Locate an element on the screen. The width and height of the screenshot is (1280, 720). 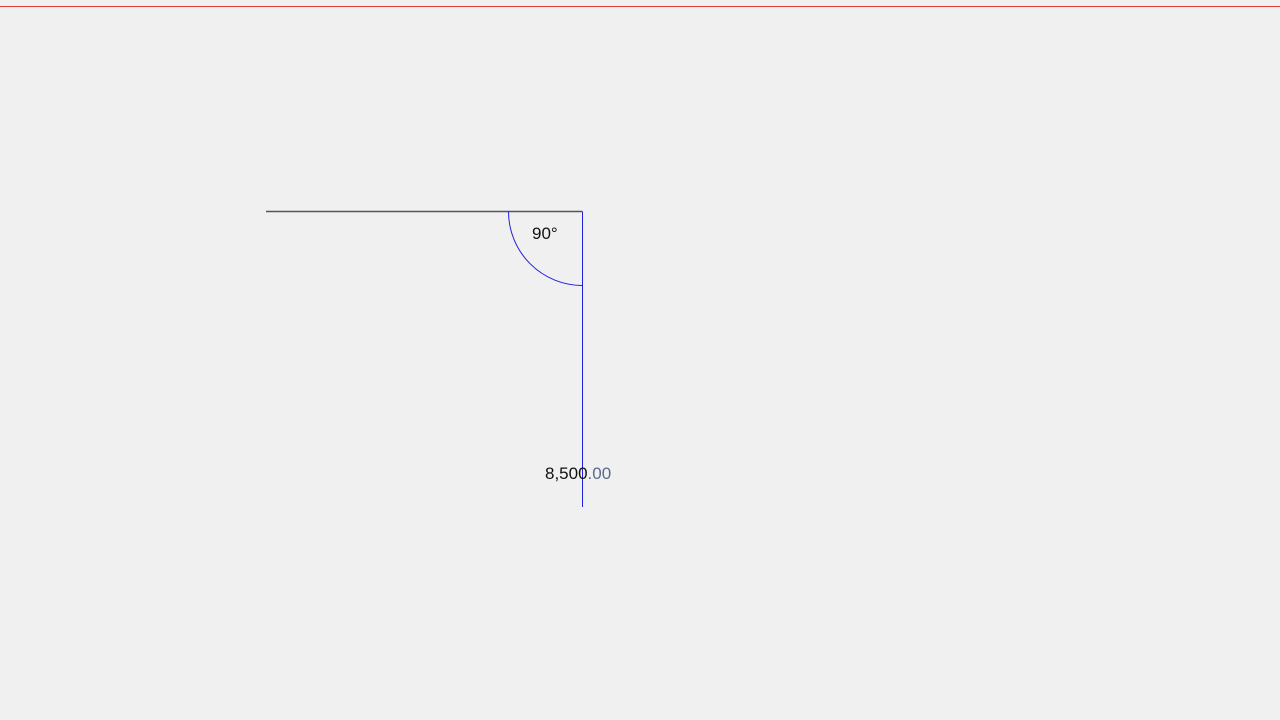
angle-arc is located at coordinates (545, 248).